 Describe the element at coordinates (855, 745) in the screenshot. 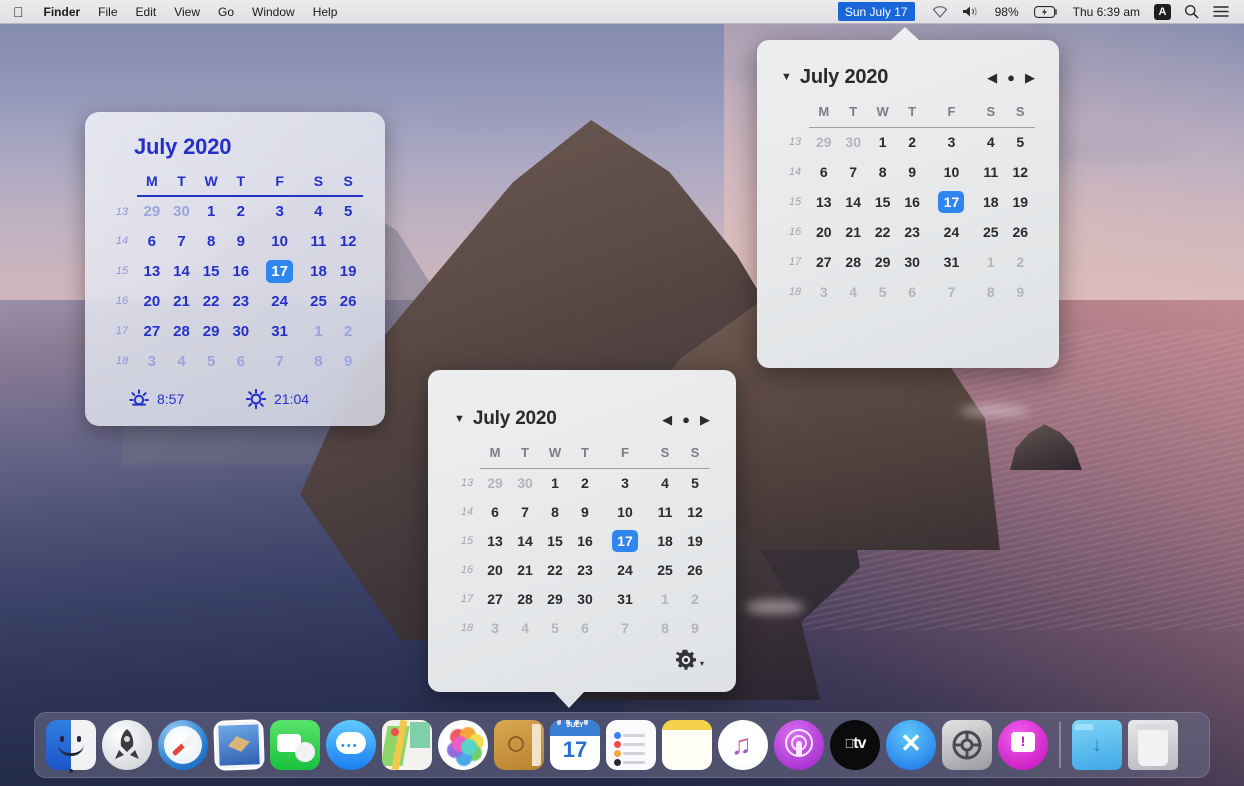

I see `dock-item-tv: tv` at that location.